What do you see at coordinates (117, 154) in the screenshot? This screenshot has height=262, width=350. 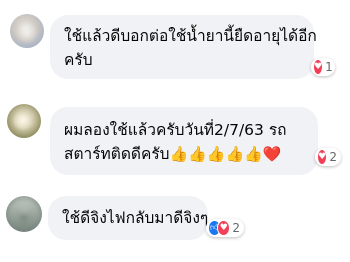 I see `comment-text: สตาร์ทติดดีครับ` at bounding box center [117, 154].